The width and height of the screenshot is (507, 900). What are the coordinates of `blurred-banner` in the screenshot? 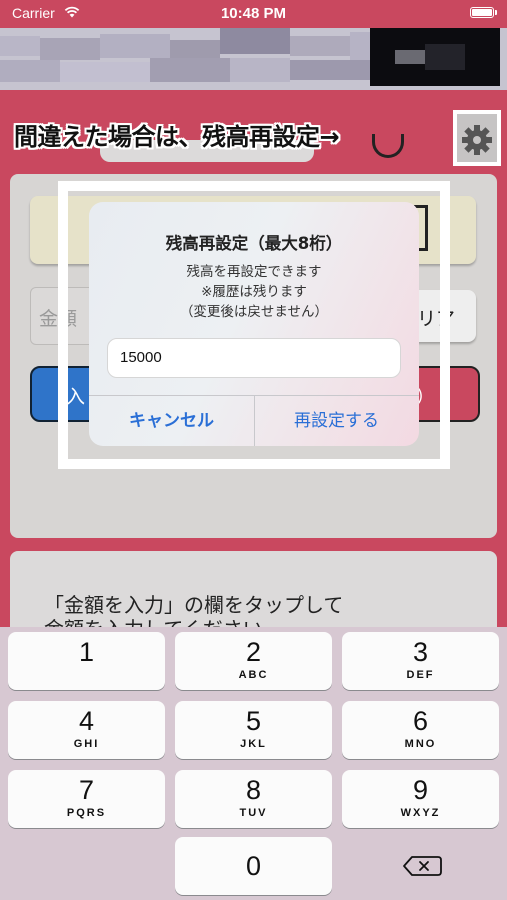 It's located at (253, 59).